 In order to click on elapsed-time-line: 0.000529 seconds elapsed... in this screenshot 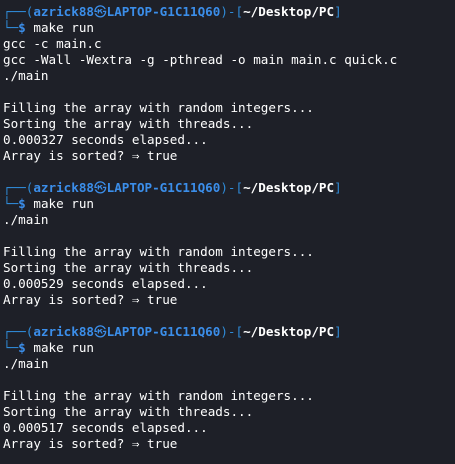, I will do `click(105, 283)`.